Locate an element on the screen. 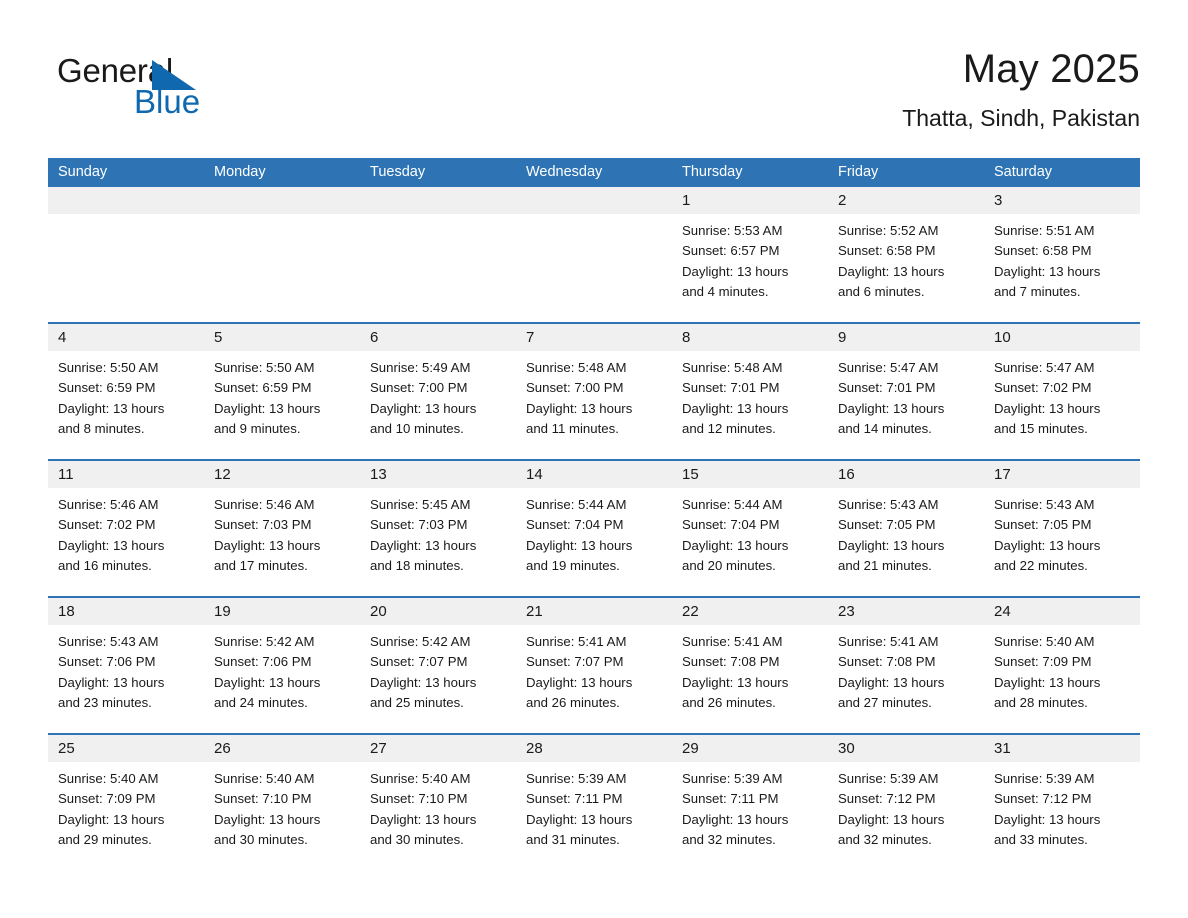 The width and height of the screenshot is (1188, 918). daylight-text-line2: and 9 minutes. is located at coordinates (257, 428).